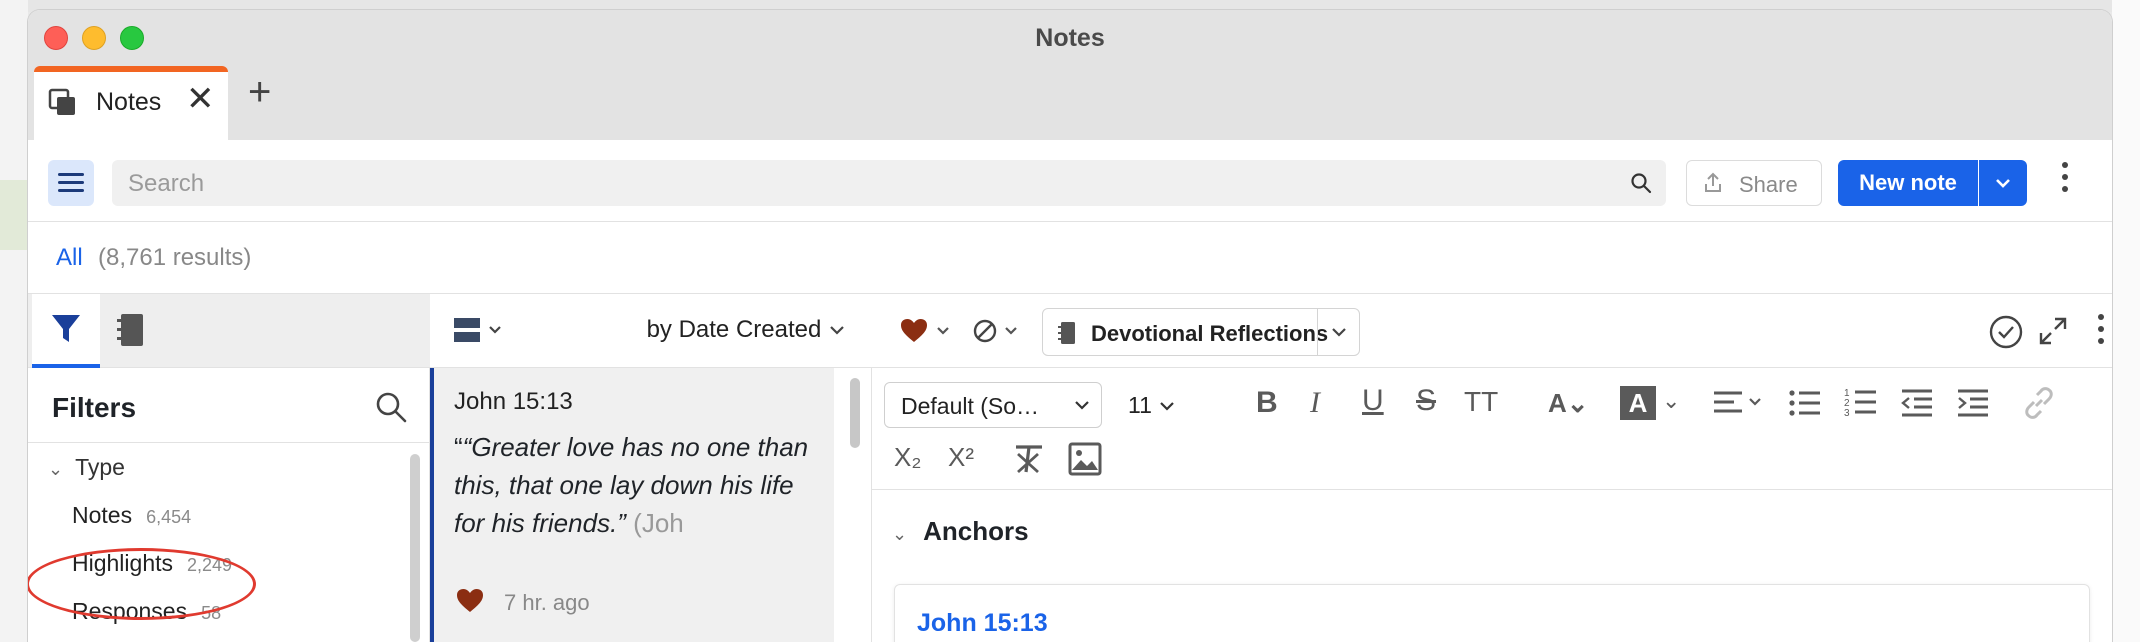 The image size is (2140, 642). I want to click on outdent-icon, so click(1917, 403).